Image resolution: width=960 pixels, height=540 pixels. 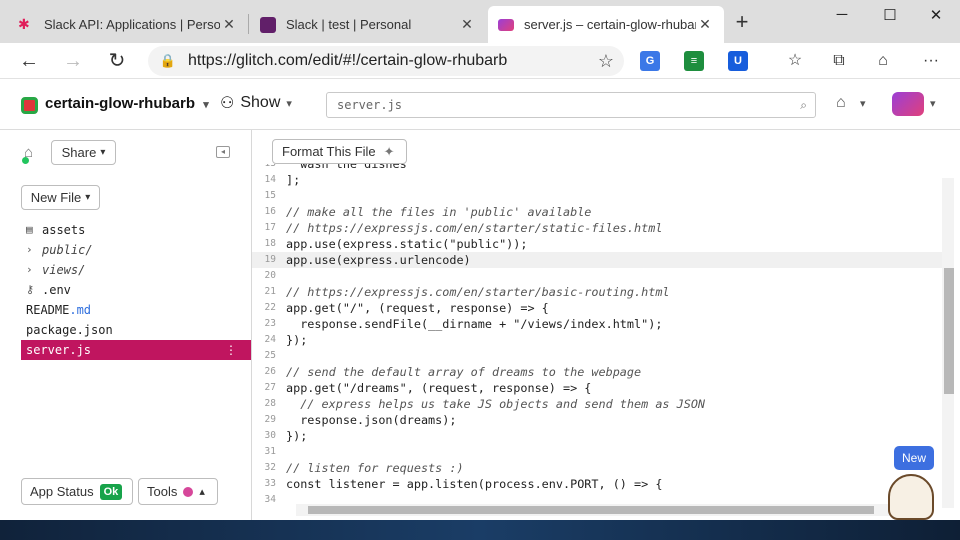 I want to click on code-text: app.use(express.static("public"));, so click(x=407, y=244).